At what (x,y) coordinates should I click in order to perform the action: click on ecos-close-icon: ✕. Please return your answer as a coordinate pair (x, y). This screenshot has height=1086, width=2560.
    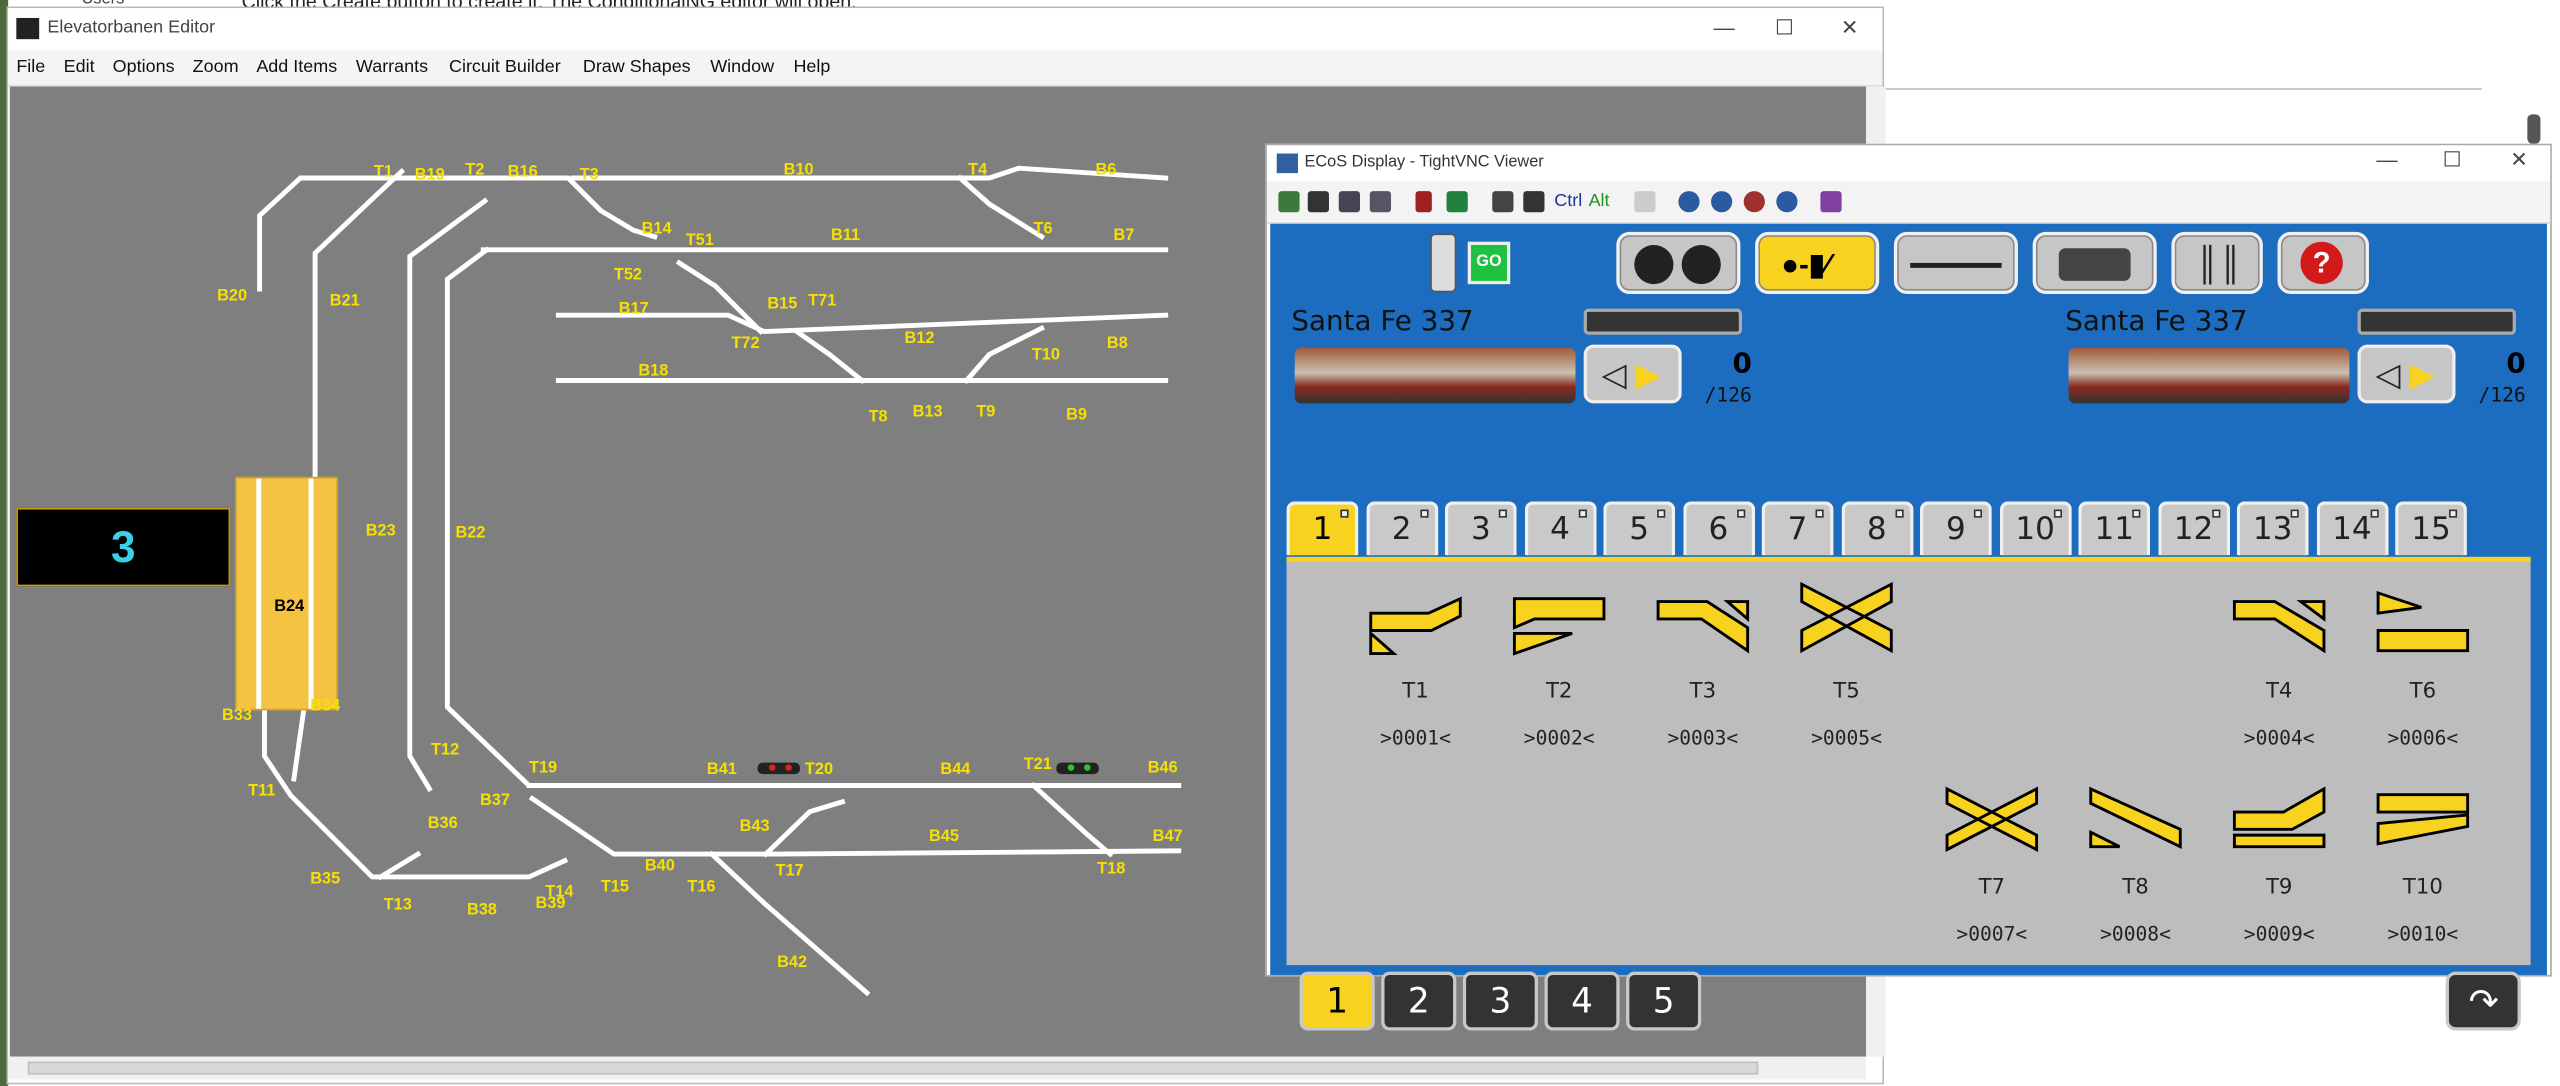
    Looking at the image, I should click on (2519, 160).